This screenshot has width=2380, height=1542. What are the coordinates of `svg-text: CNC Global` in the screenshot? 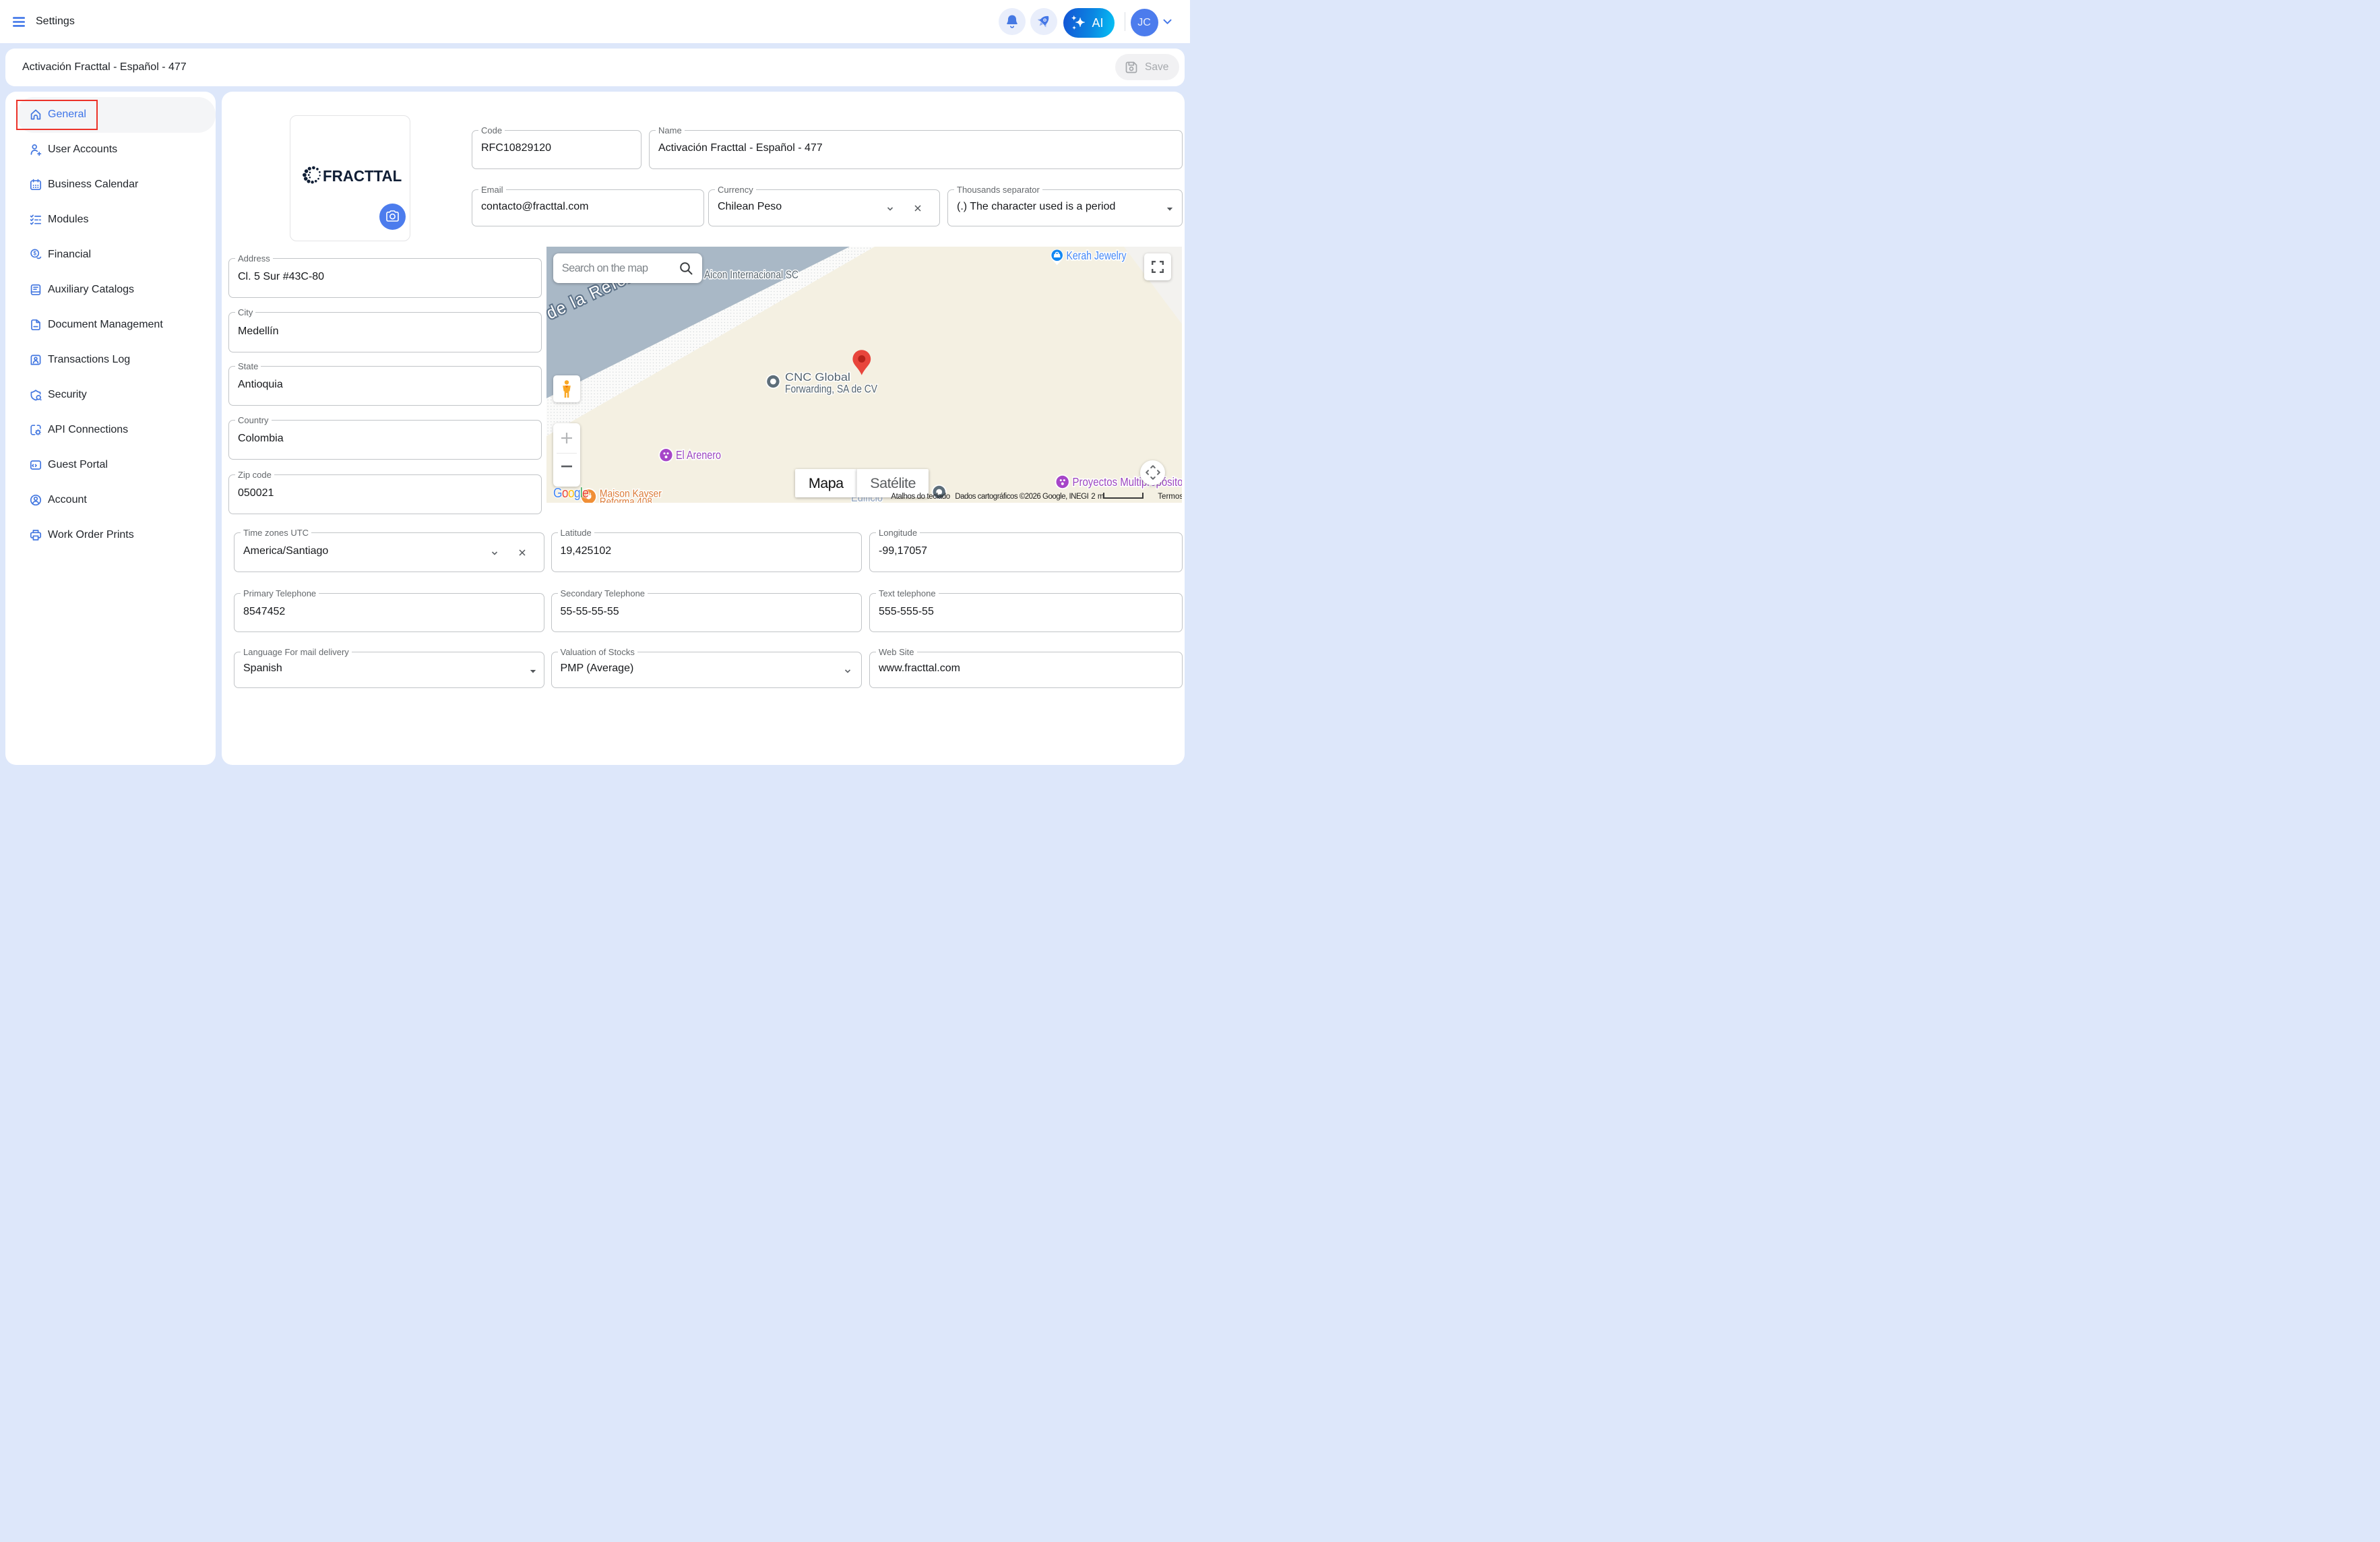 It's located at (818, 377).